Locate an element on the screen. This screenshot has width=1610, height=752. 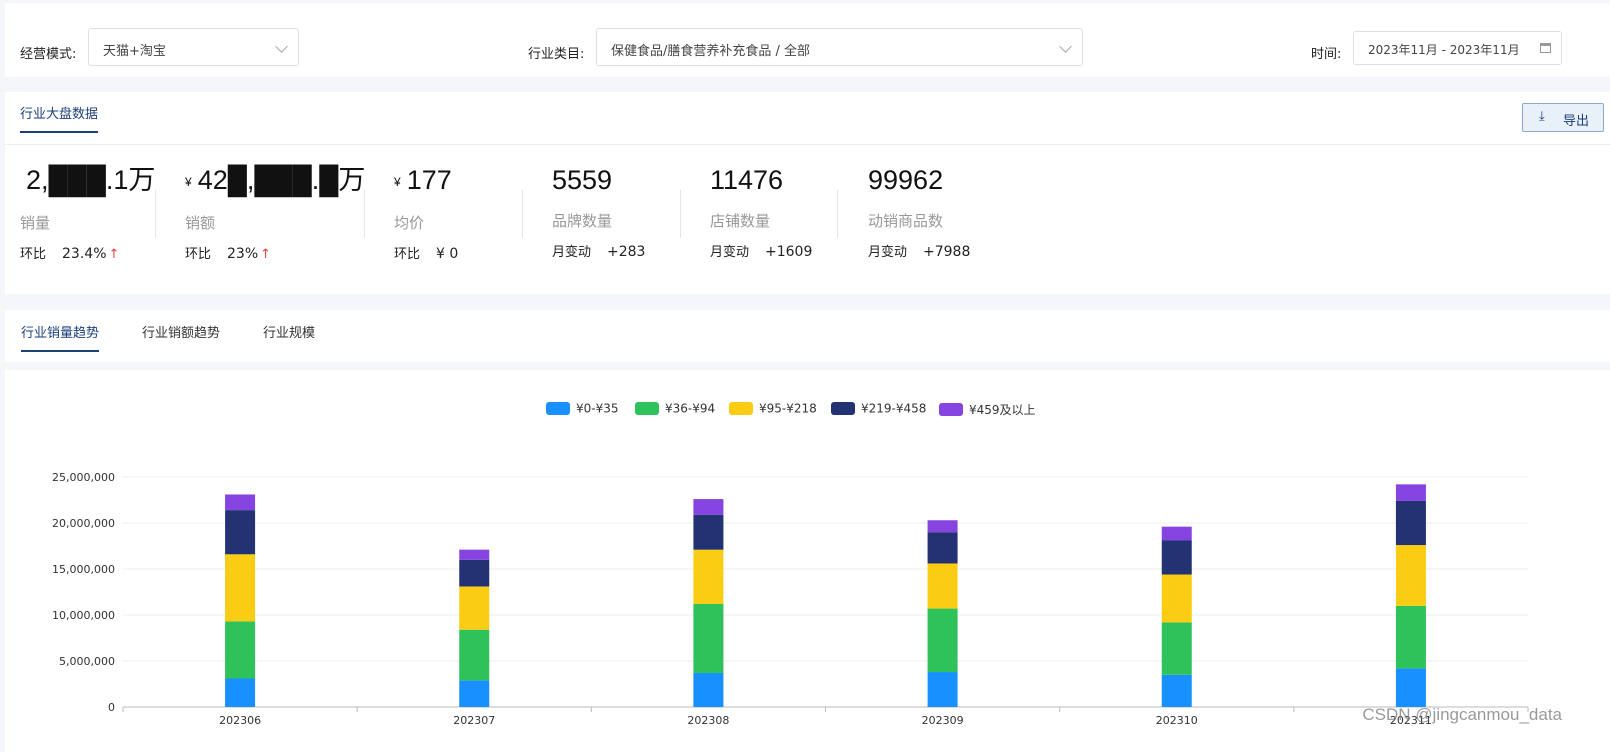
time-label: 时间: is located at coordinates (1326, 54).